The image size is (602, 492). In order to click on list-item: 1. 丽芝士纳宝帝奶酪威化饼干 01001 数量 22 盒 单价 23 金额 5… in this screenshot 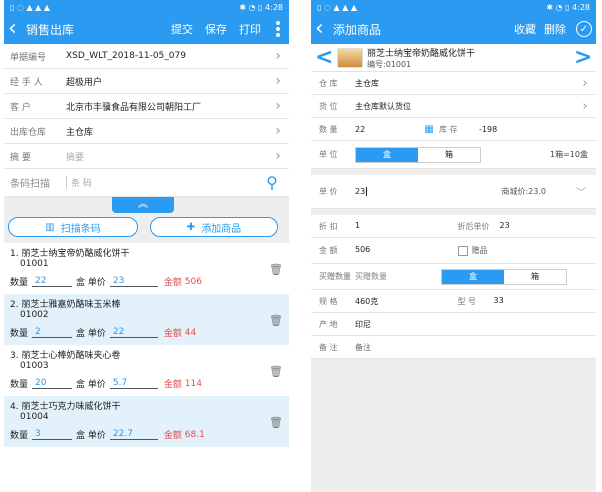, I will do `click(146, 268)`.